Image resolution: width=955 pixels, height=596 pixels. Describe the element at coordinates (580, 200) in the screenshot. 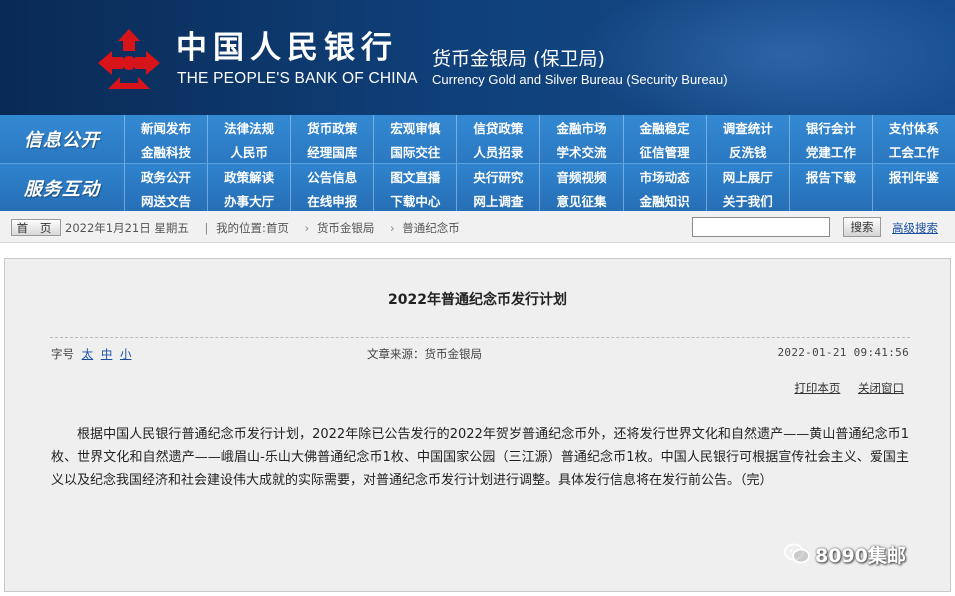

I see `nav-item: 意见征集` at that location.